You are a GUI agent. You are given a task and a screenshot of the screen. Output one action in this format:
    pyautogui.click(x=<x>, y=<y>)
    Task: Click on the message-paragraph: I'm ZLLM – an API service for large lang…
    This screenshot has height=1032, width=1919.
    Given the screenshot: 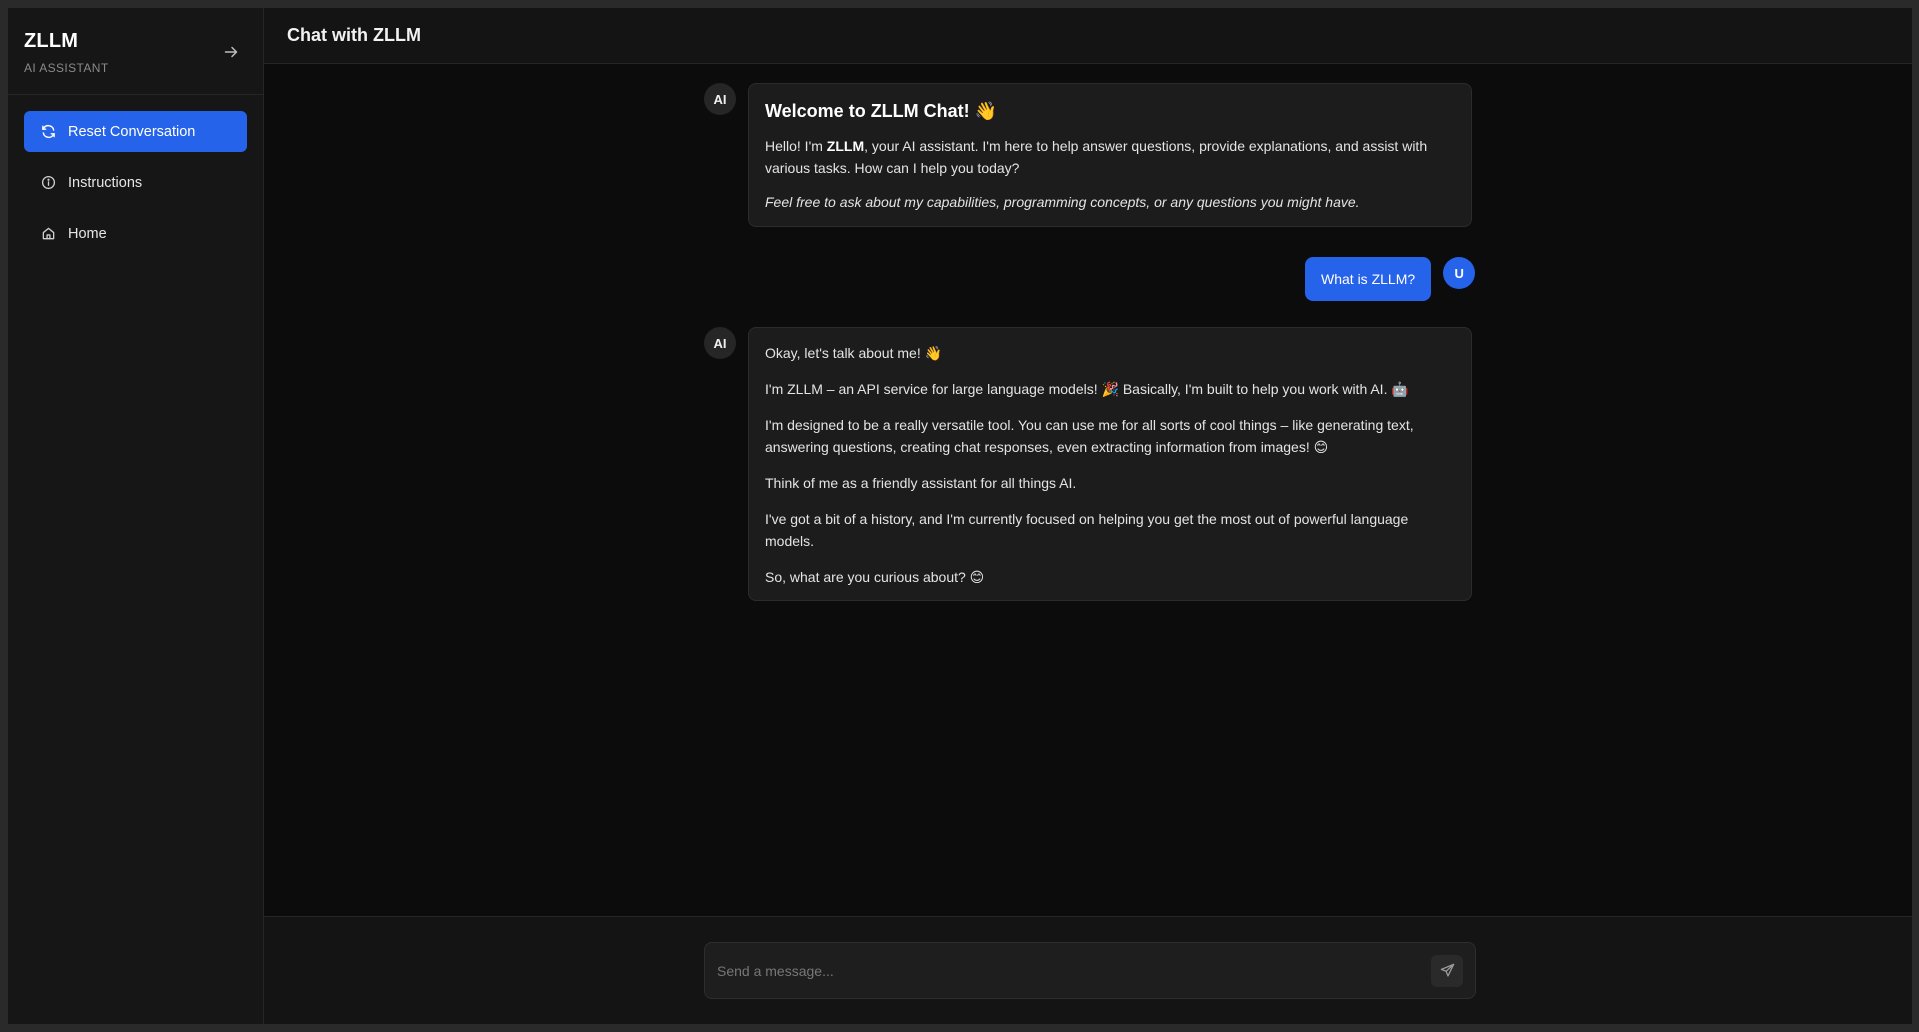 What is the action you would take?
    pyautogui.click(x=1087, y=389)
    